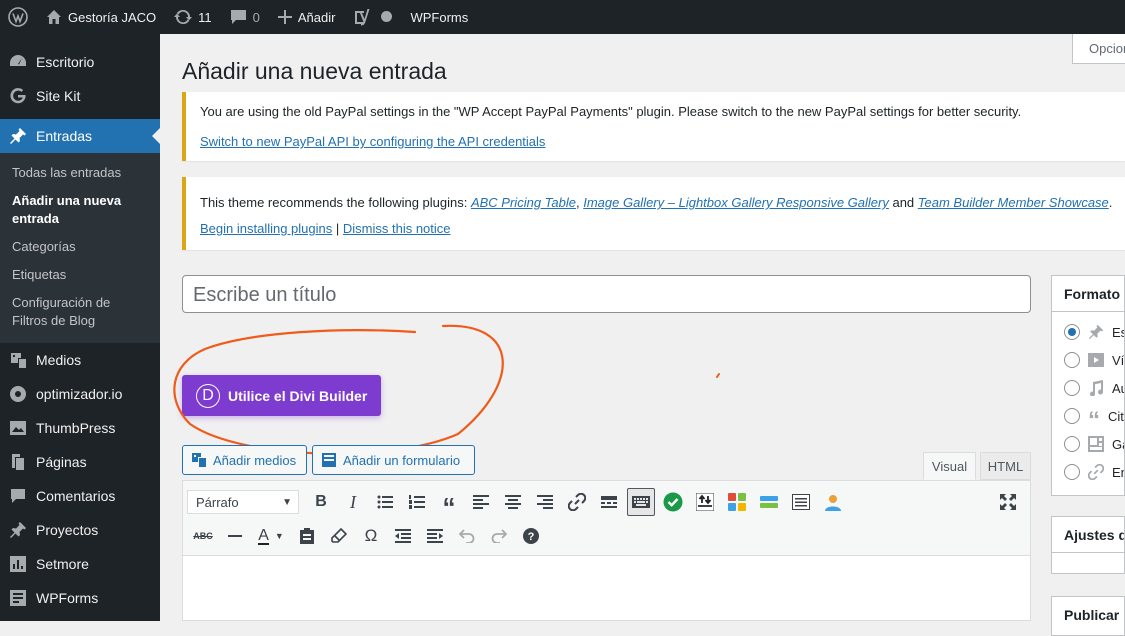 The width and height of the screenshot is (1125, 636). Describe the element at coordinates (244, 460) in the screenshot. I see `add-media-button: Añadir medios` at that location.